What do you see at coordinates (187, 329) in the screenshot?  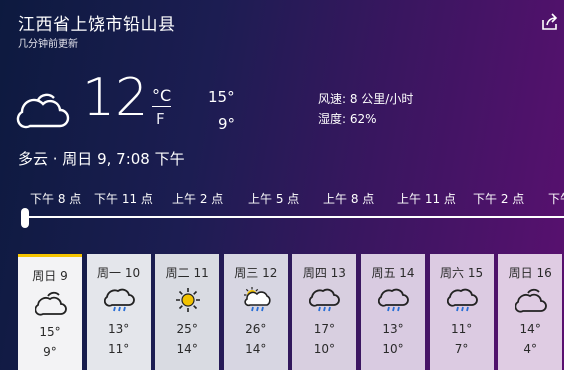 I see `day-high-temperature: 25°` at bounding box center [187, 329].